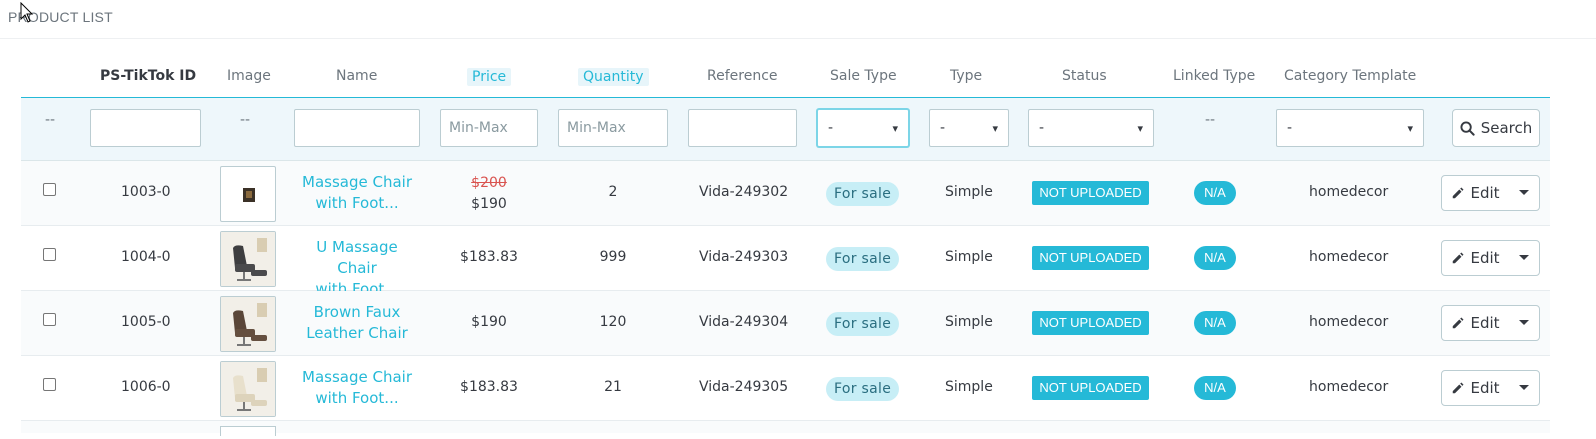 Image resolution: width=1596 pixels, height=439 pixels. Describe the element at coordinates (145, 128) in the screenshot. I see `id-filter-input` at that location.